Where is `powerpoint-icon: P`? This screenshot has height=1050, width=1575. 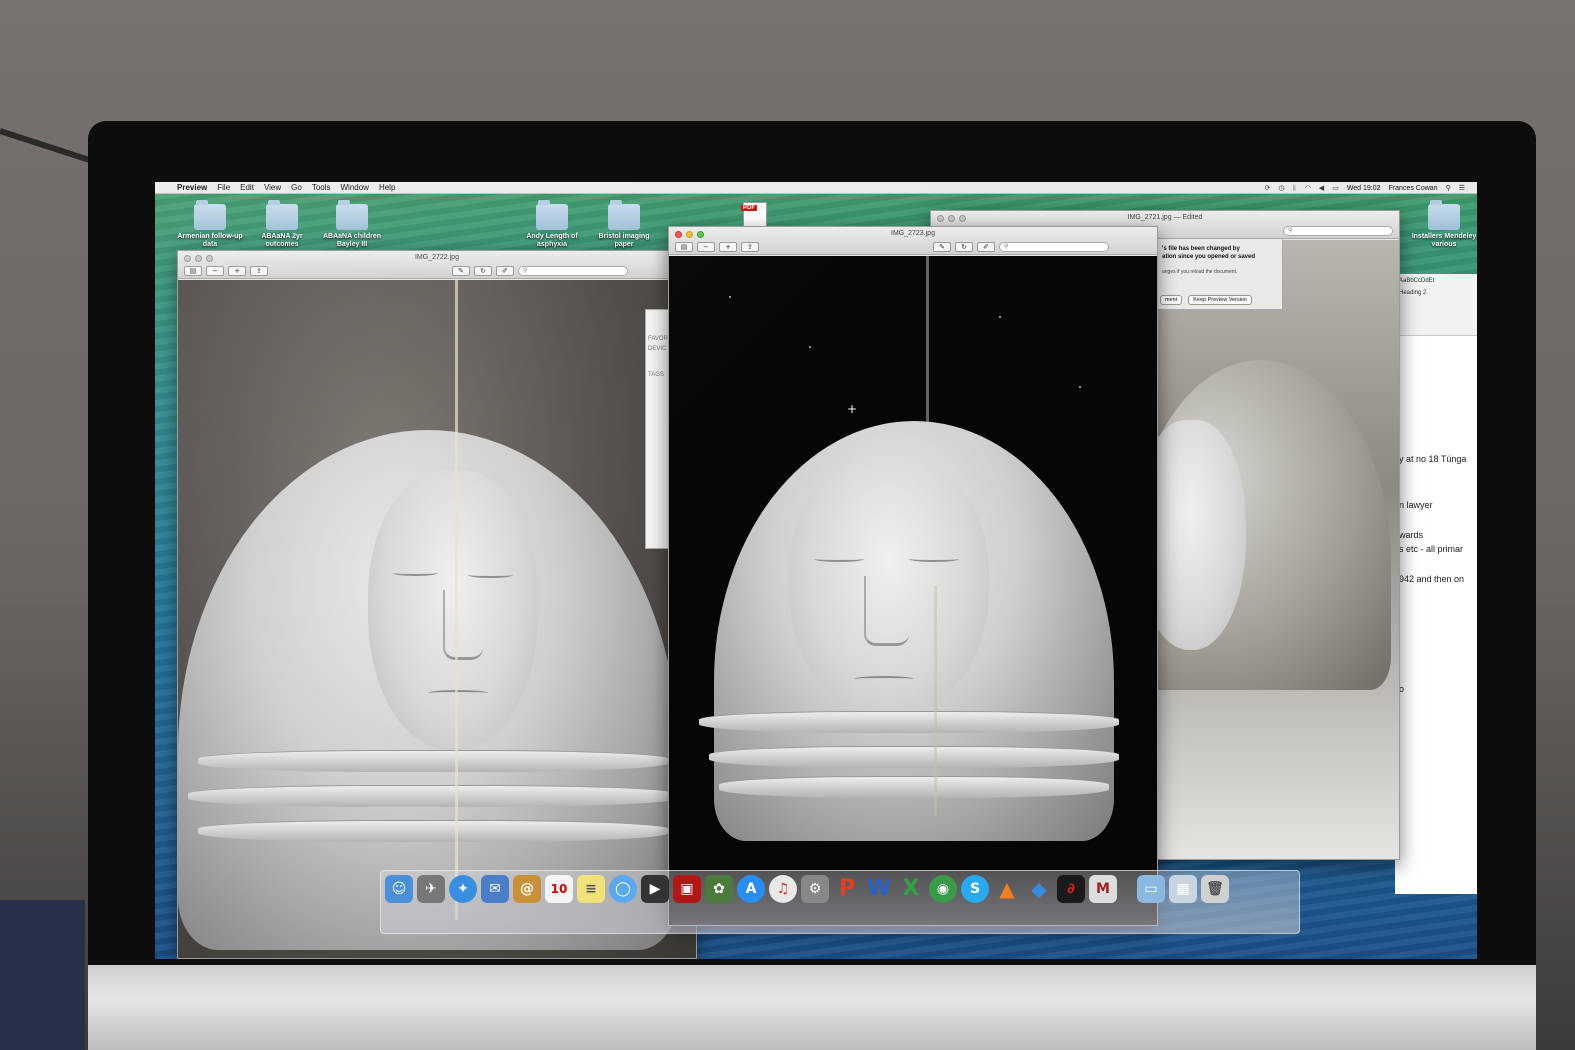 powerpoint-icon: P is located at coordinates (847, 889).